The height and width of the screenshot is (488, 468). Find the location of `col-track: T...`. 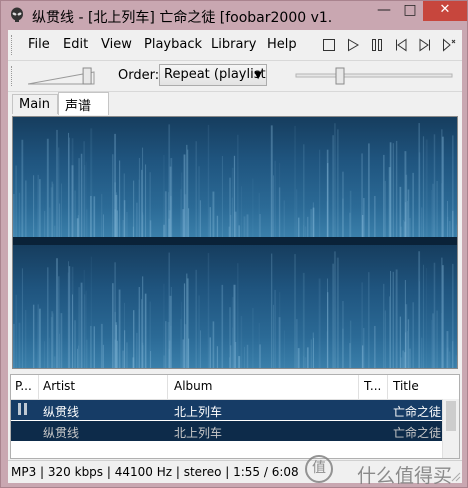

col-track: T... is located at coordinates (375, 386).